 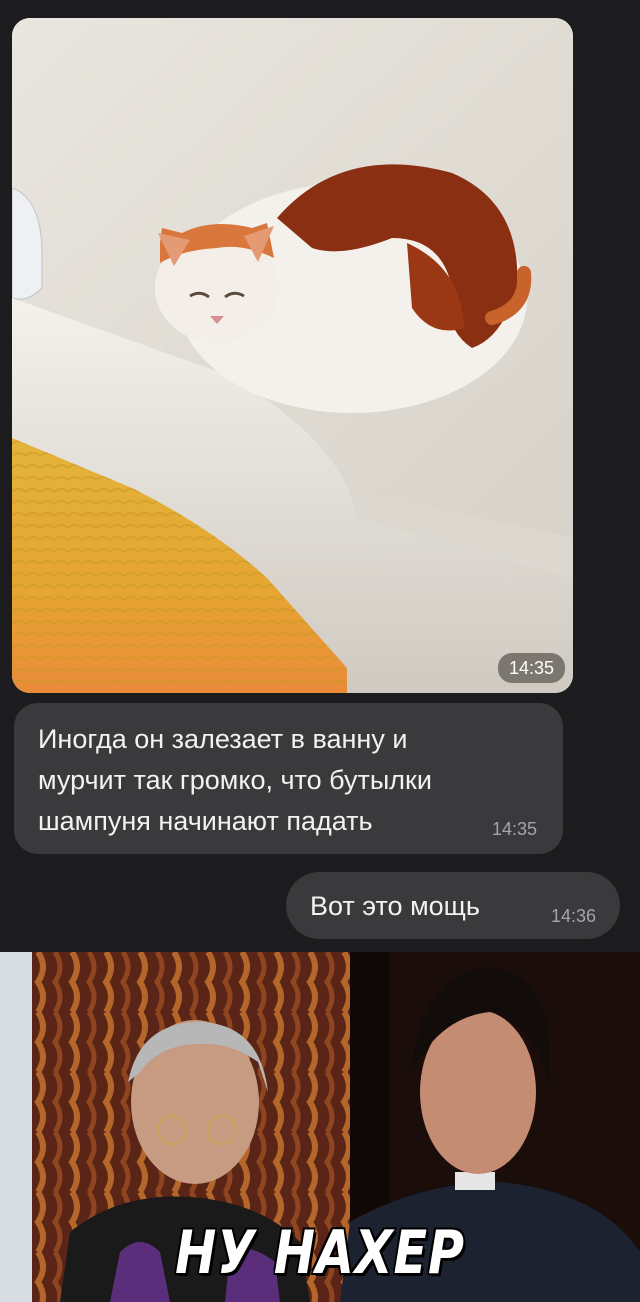 I want to click on meme-caption: НУ НАХЕР, so click(x=319, y=1253).